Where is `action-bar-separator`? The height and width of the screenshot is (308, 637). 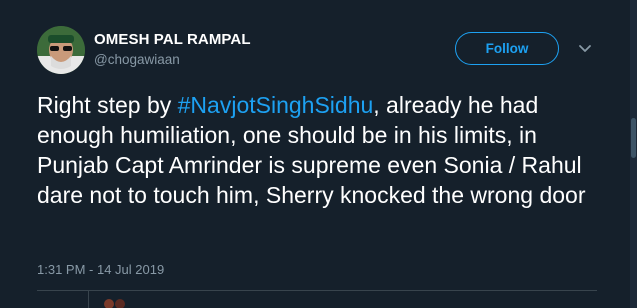 action-bar-separator is located at coordinates (88, 299).